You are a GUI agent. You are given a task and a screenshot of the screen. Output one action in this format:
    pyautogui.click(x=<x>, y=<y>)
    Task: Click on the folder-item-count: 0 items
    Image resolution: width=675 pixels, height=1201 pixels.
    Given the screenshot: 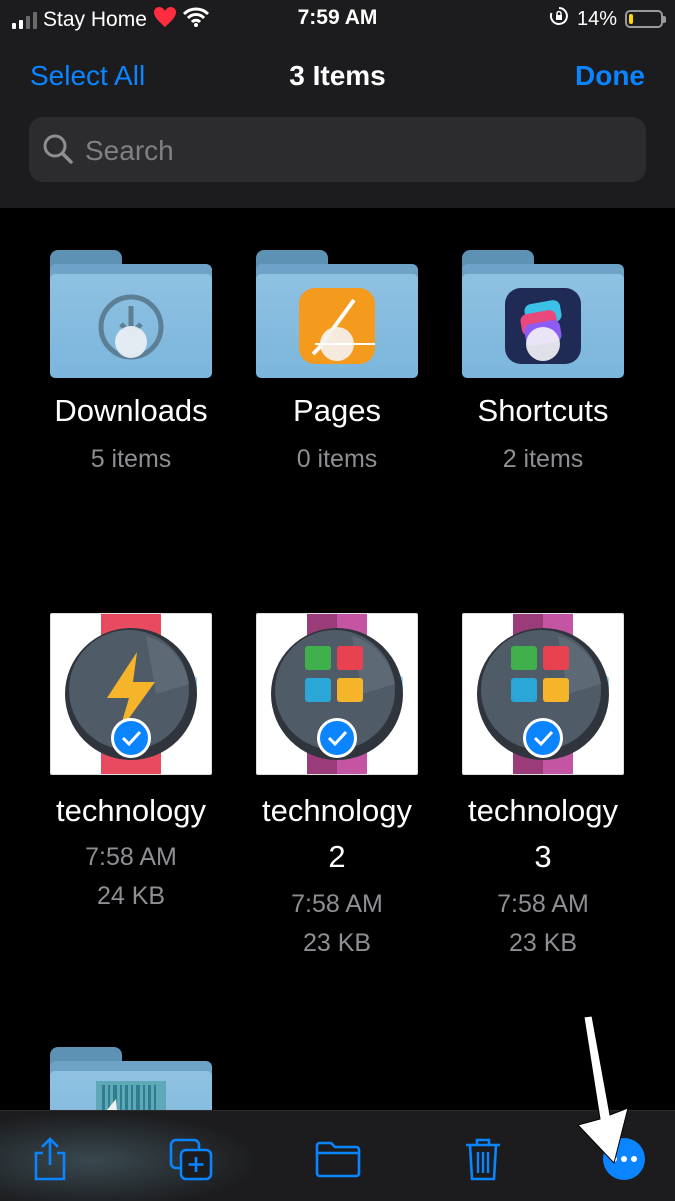 What is the action you would take?
    pyautogui.click(x=337, y=459)
    